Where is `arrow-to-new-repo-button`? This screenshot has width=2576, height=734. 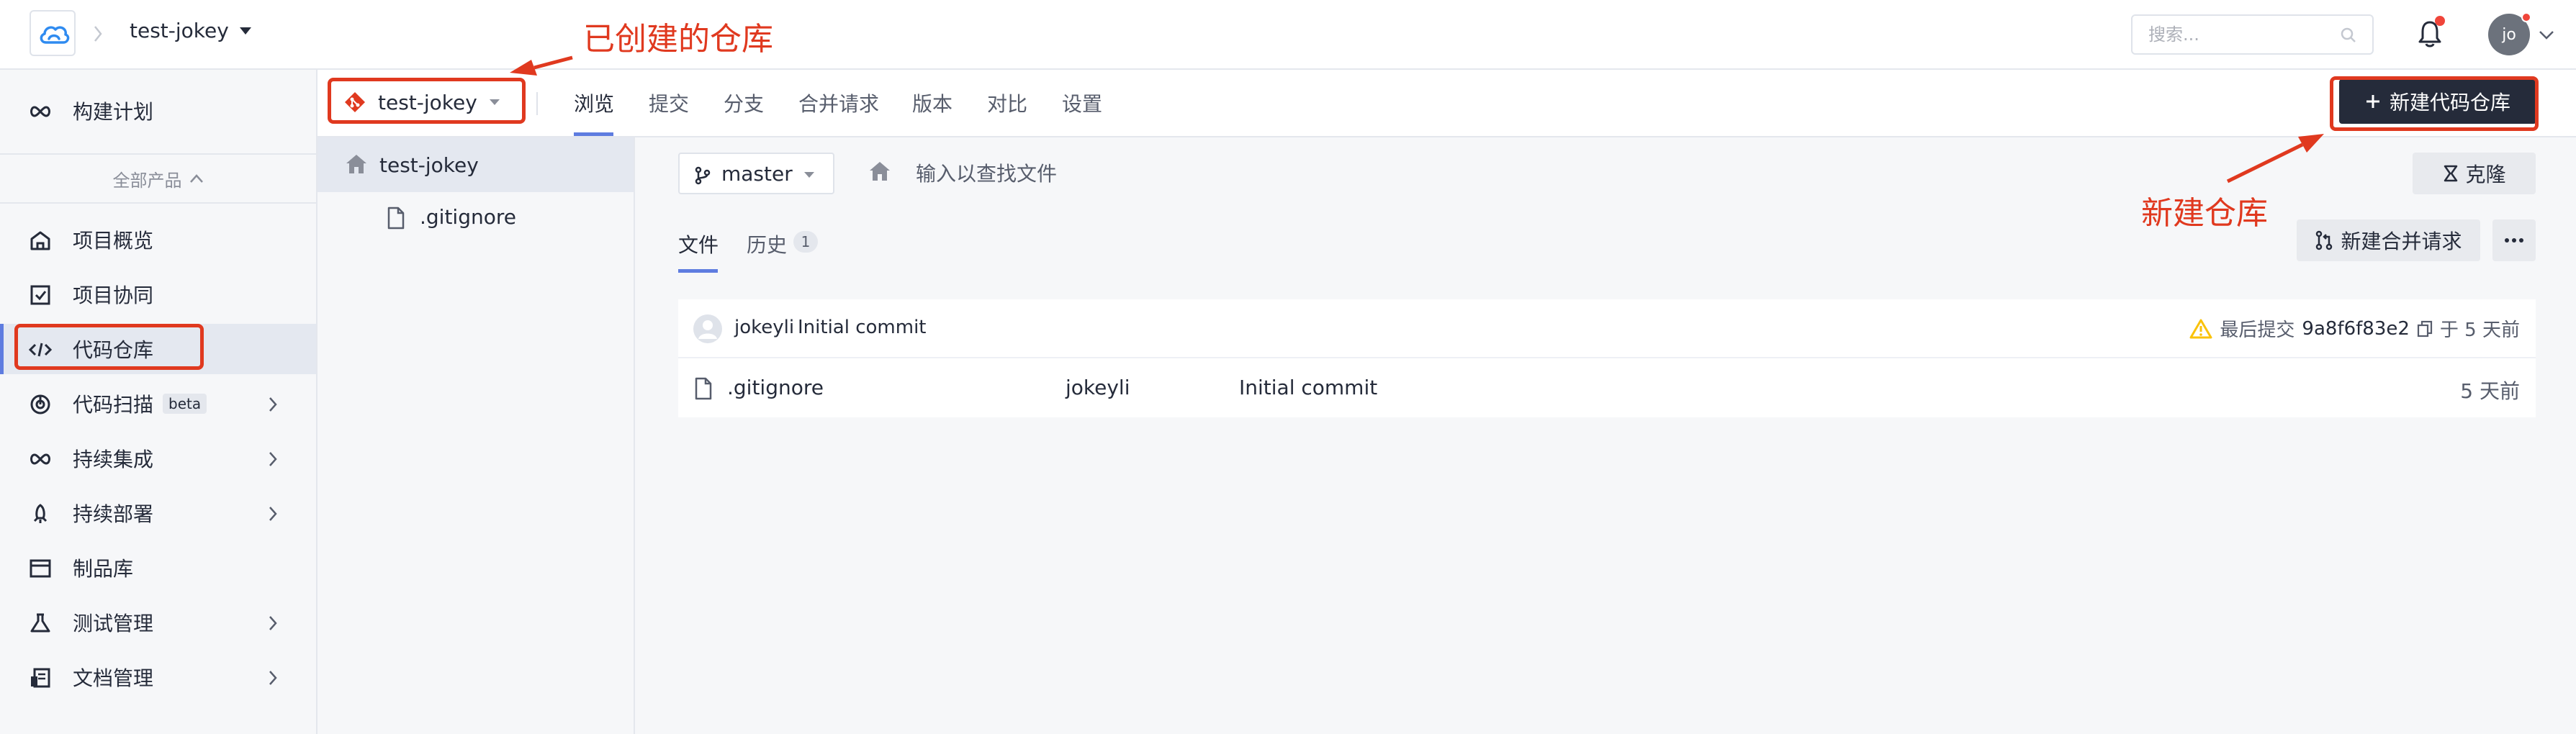 arrow-to-new-repo-button is located at coordinates (2275, 159).